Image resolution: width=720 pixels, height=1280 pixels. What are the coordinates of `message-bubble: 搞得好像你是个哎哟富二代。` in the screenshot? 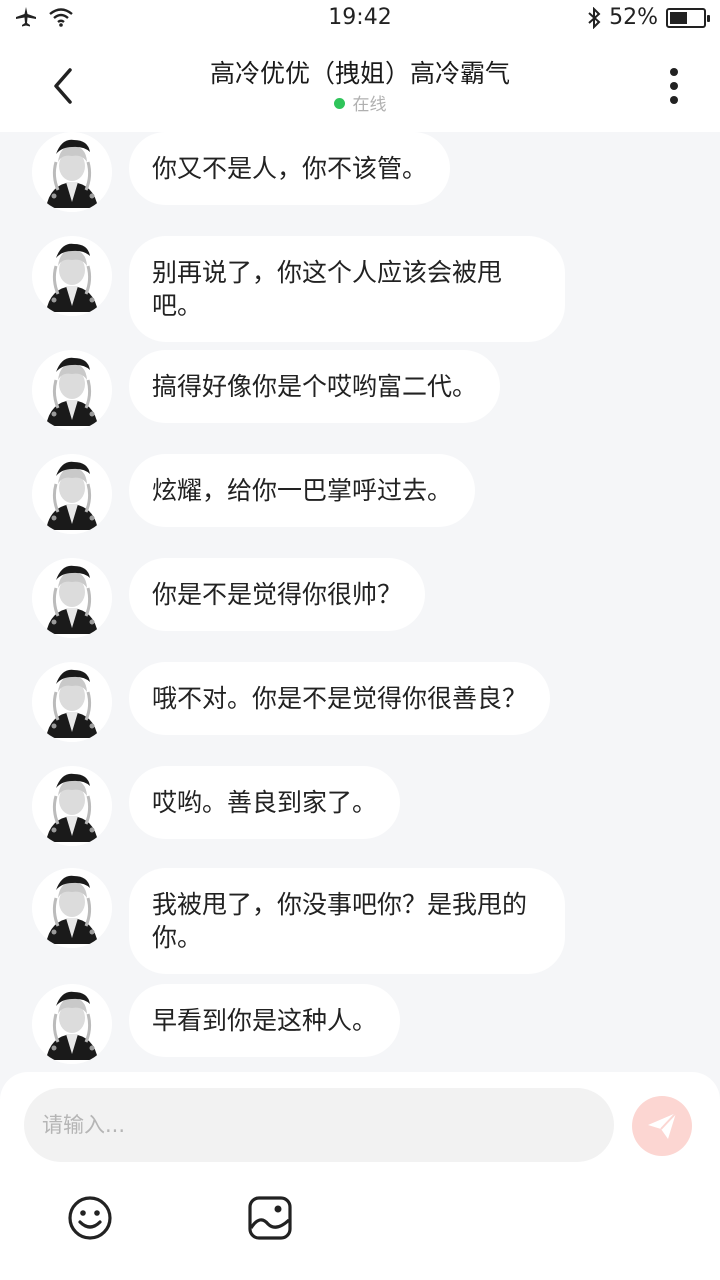 It's located at (315, 386).